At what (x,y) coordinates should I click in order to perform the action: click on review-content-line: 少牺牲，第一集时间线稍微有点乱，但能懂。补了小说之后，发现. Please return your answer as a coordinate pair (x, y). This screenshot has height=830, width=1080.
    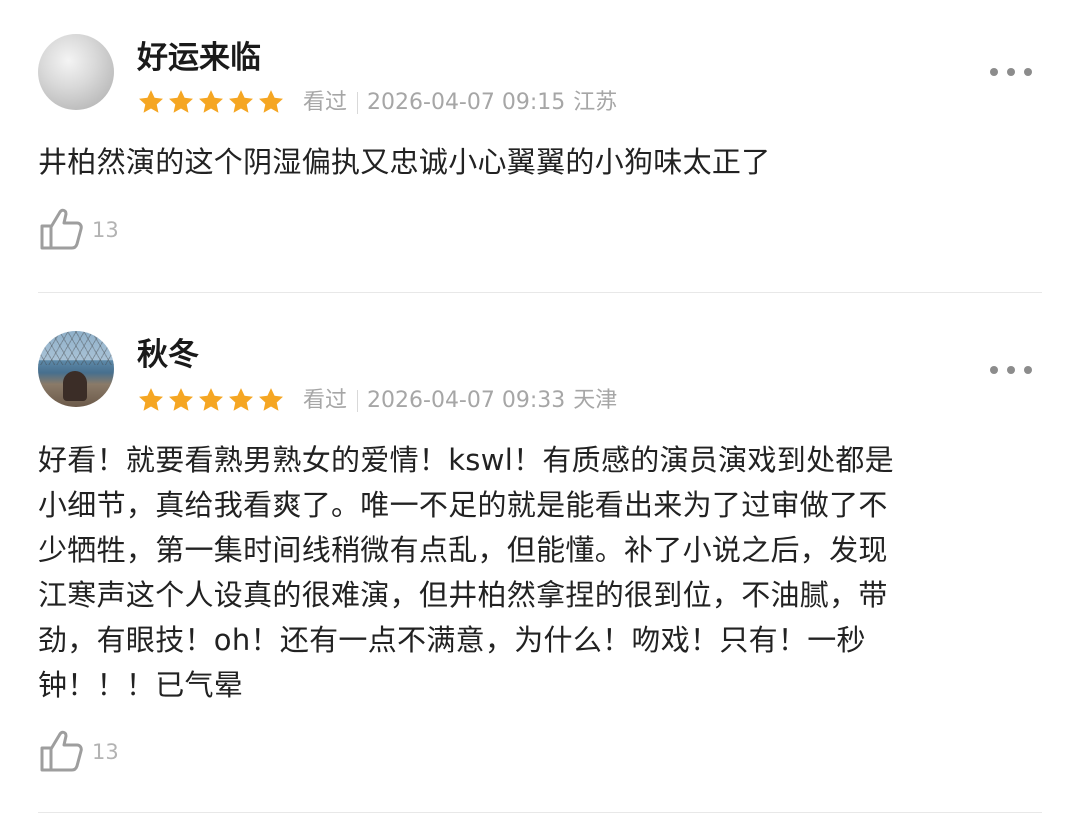
    Looking at the image, I should click on (463, 550).